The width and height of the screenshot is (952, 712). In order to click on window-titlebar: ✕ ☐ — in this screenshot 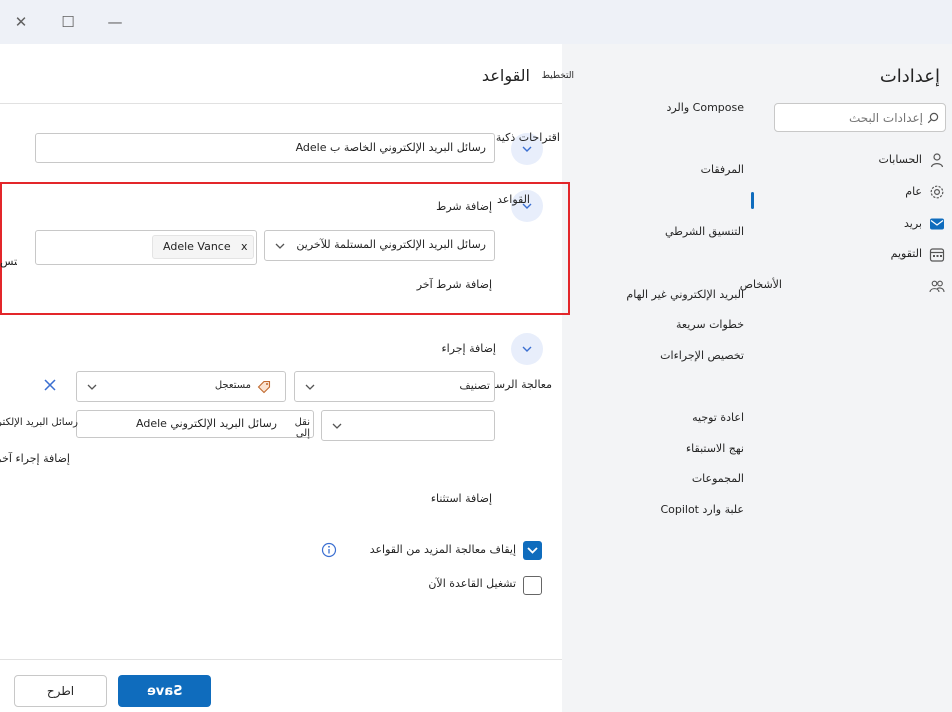, I will do `click(476, 22)`.